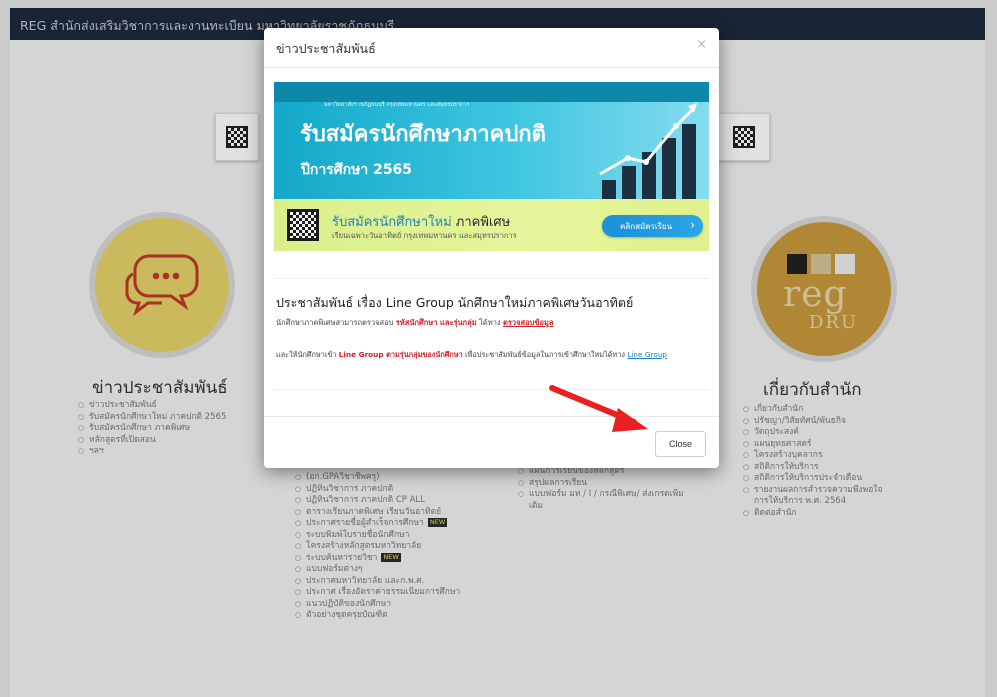  Describe the element at coordinates (483, 222) in the screenshot. I see `banner-title-dark: ภาคพิเศษ` at that location.